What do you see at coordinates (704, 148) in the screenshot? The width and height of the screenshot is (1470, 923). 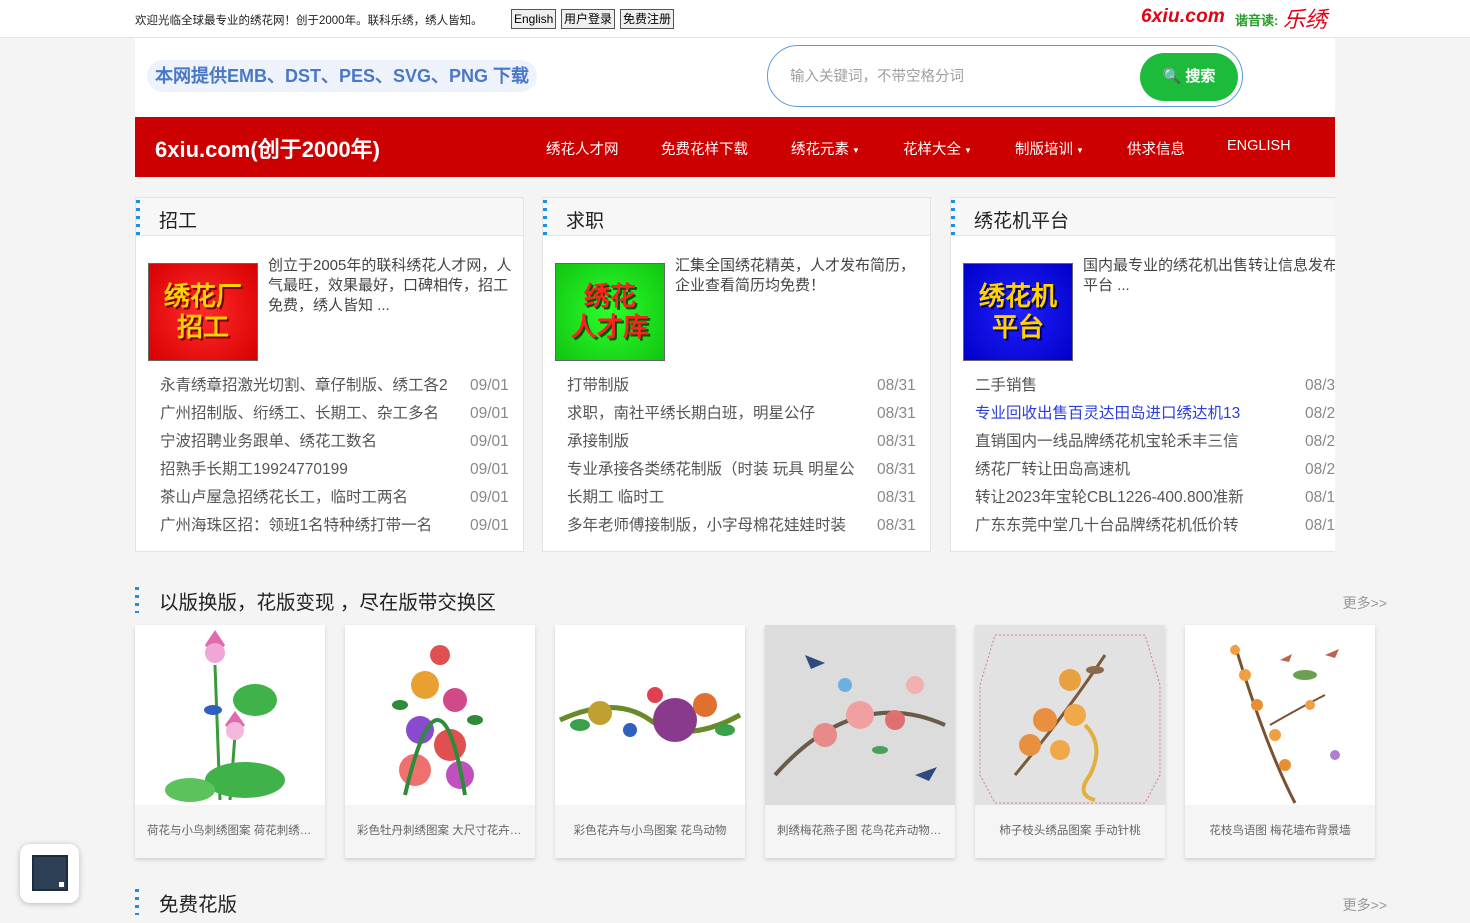 I see `nav-item-free-download: 免费花样下载` at bounding box center [704, 148].